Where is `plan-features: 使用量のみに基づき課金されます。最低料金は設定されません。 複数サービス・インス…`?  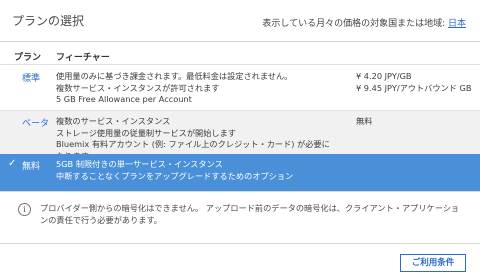 plan-features: 使用量のみに基づき課金されます。最低料金は設定されません。 複数サービス・インス… is located at coordinates (196, 88).